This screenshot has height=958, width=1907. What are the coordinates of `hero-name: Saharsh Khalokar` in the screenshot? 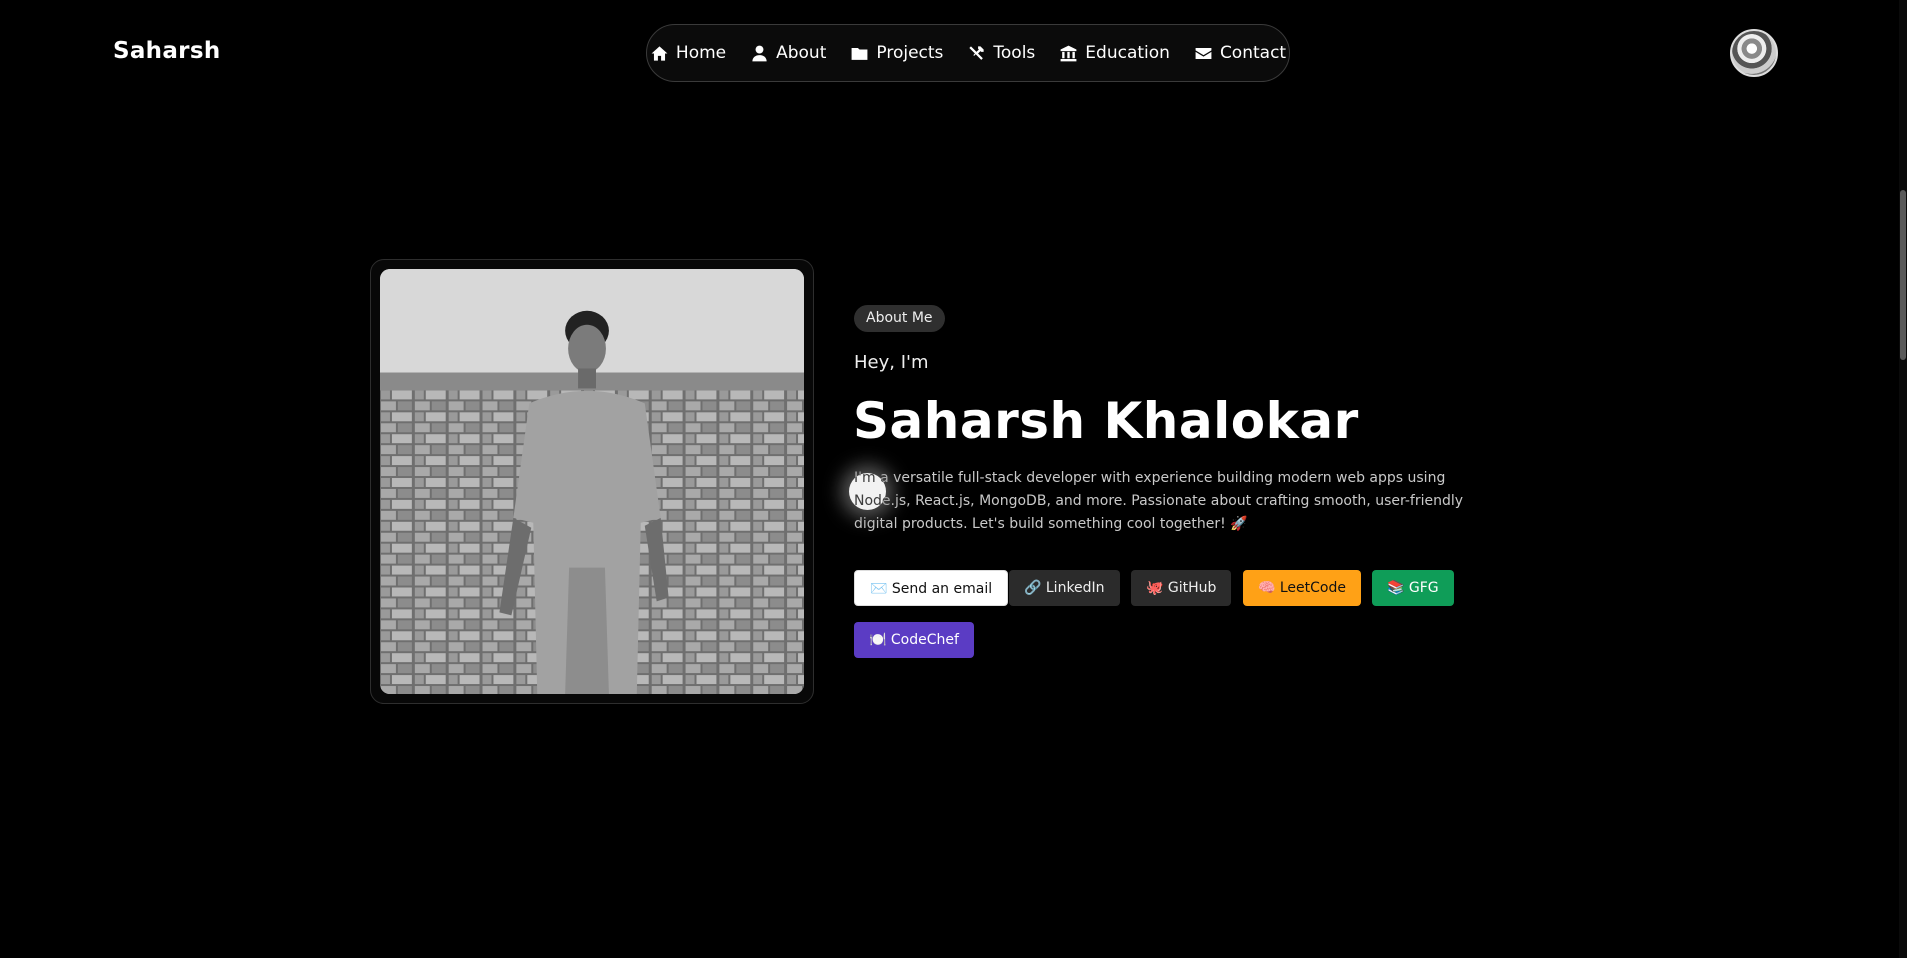 It's located at (1106, 421).